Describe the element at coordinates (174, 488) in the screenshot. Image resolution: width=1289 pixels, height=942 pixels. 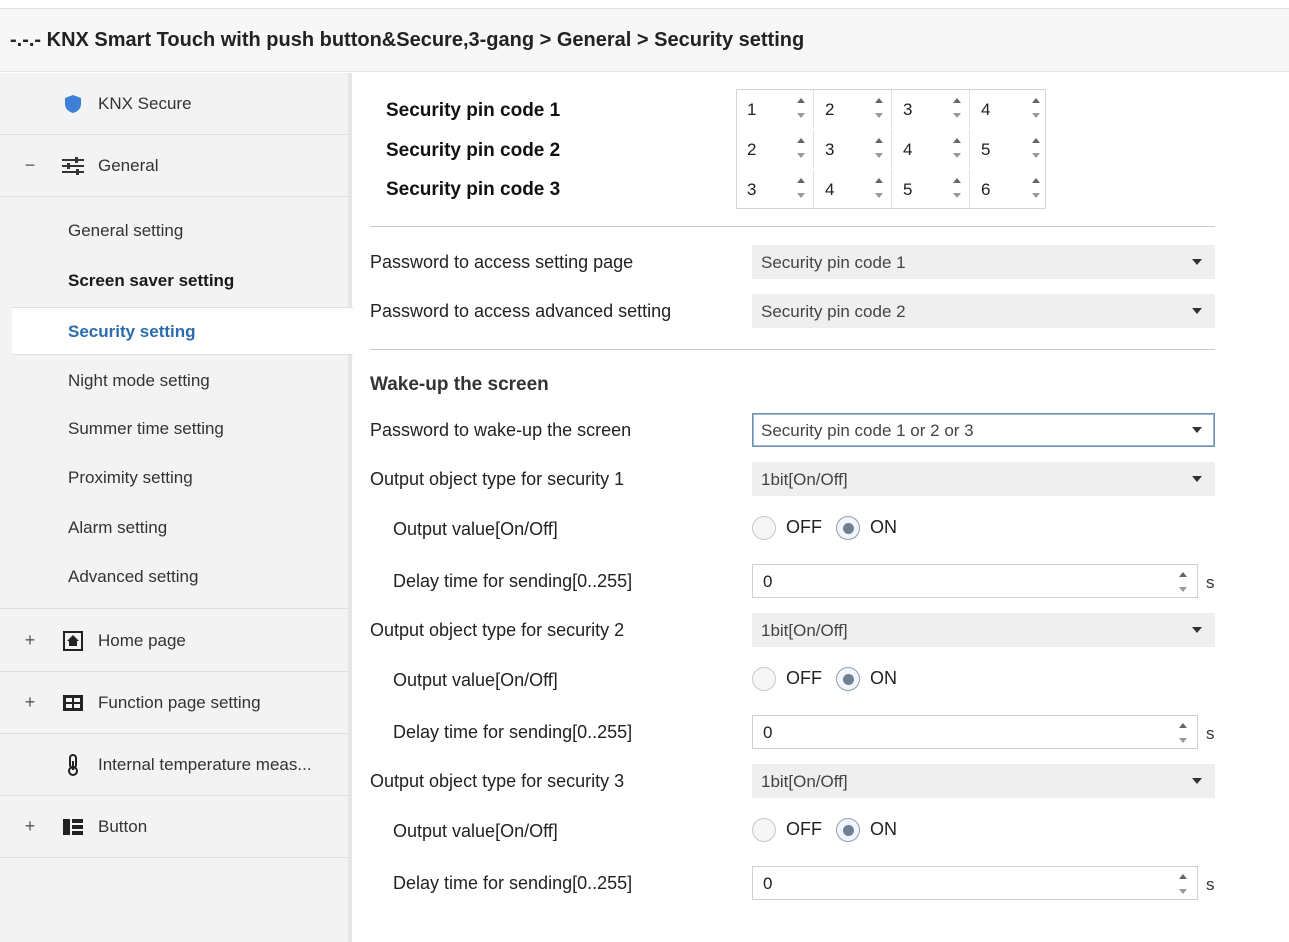
I see `sidebar-item-proximity-setting: Proximity setting` at that location.